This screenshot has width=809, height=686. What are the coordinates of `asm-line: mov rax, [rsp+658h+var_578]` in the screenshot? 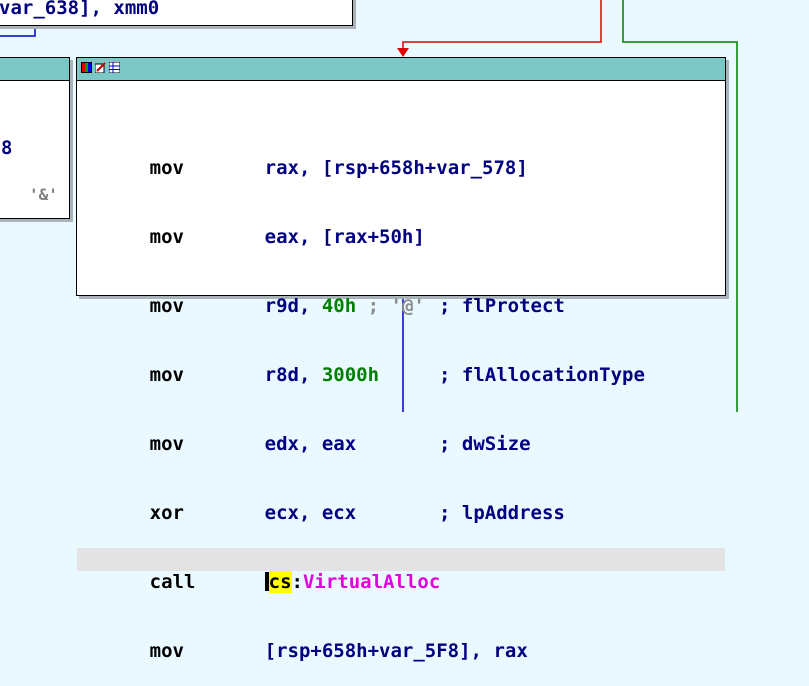 It's located at (401, 156).